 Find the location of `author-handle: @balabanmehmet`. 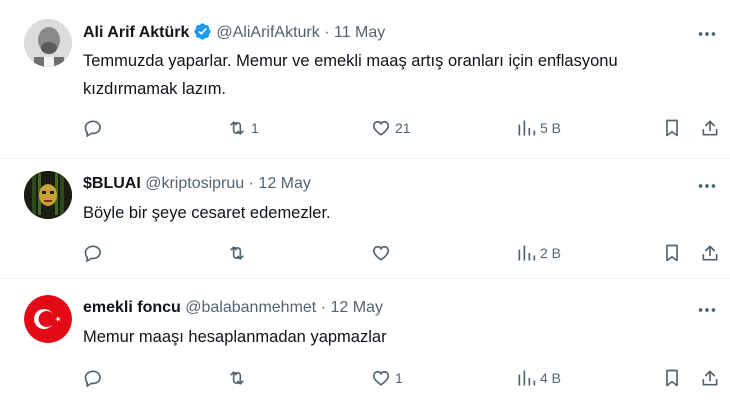

author-handle: @balabanmehmet is located at coordinates (250, 307).